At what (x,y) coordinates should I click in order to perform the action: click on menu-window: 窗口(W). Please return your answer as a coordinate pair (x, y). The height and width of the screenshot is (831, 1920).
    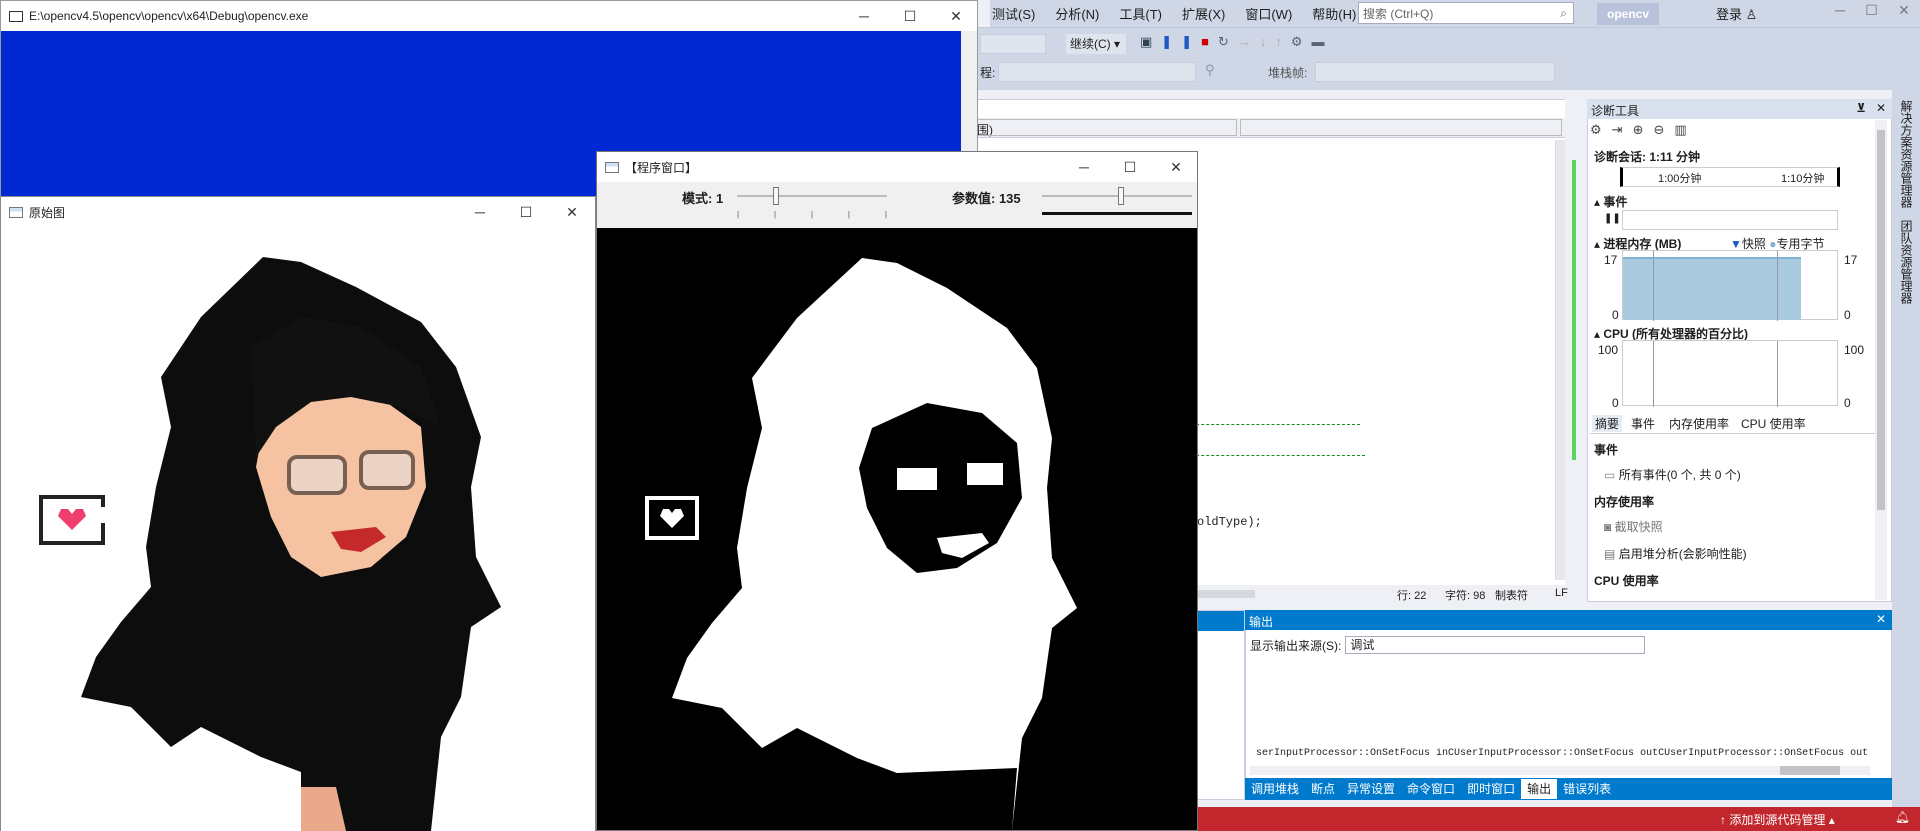
    Looking at the image, I should click on (1268, 13).